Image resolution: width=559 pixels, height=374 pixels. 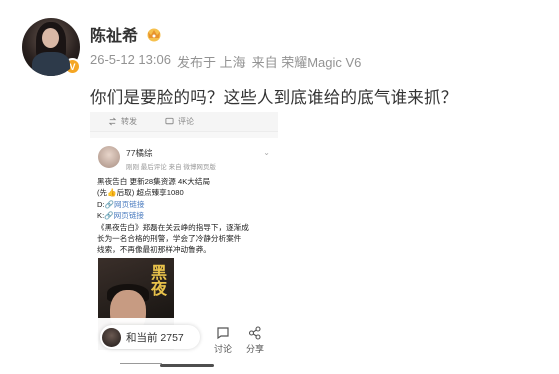 I want to click on screenshot-line: 长为一名合格的刑警，学会了冷静分析案件, so click(x=169, y=239).